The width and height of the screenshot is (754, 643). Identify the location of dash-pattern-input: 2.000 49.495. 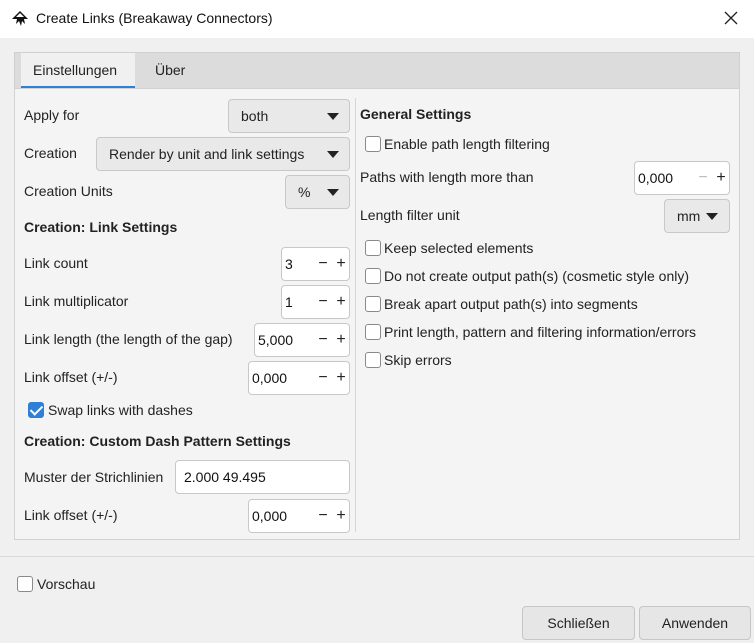
(262, 477).